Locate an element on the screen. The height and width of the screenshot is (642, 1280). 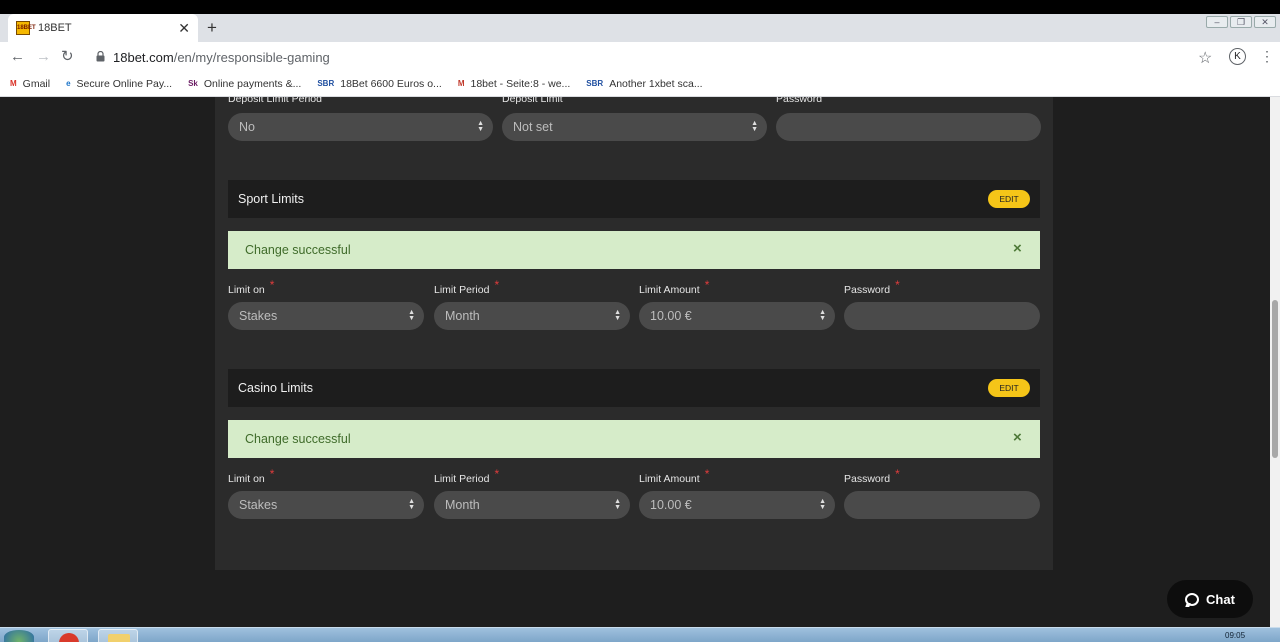
deposit-period-value: No is located at coordinates (247, 127).